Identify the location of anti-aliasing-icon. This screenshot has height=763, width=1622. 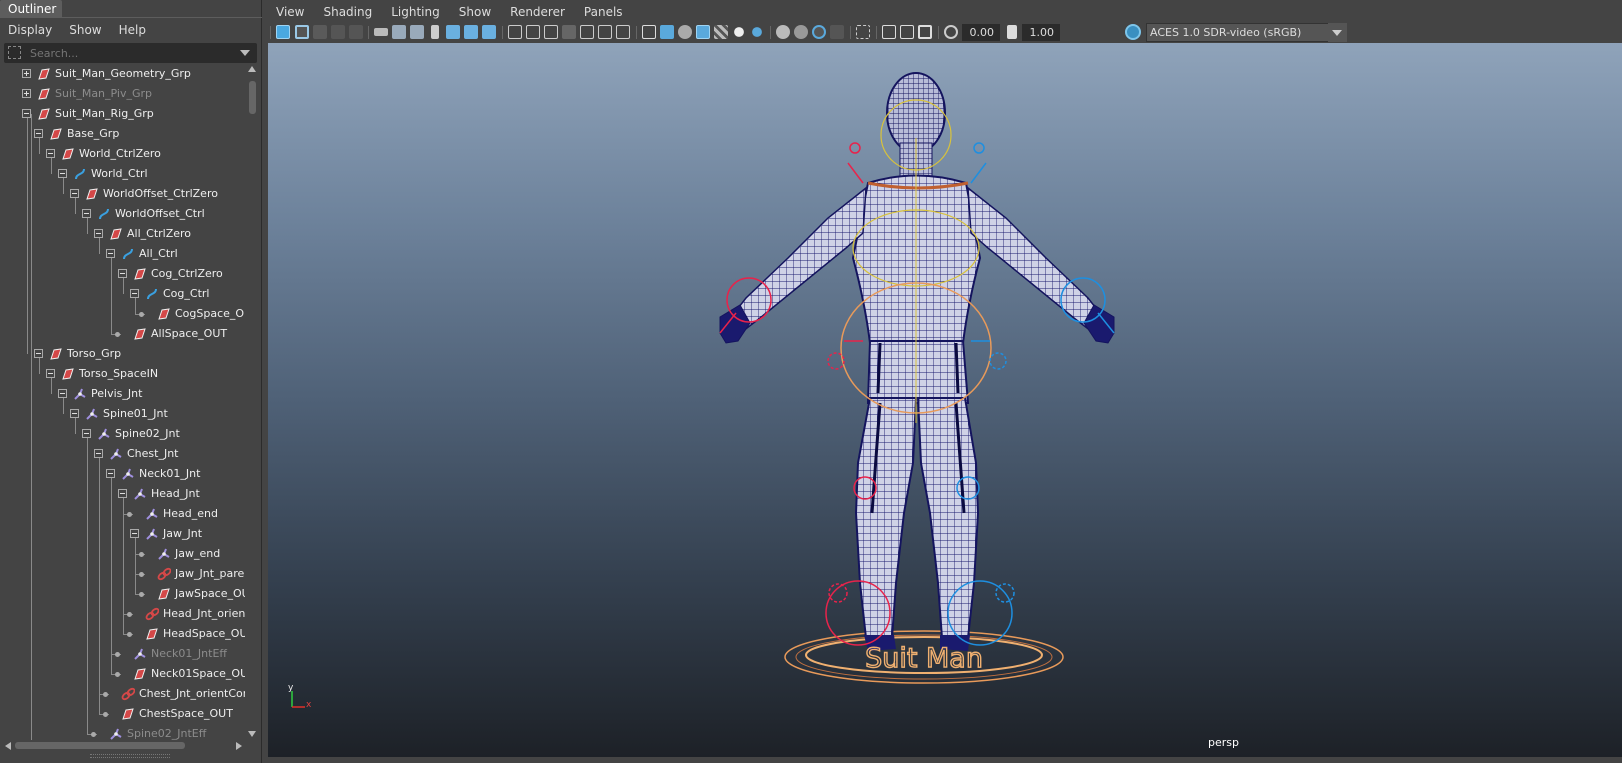
(819, 32).